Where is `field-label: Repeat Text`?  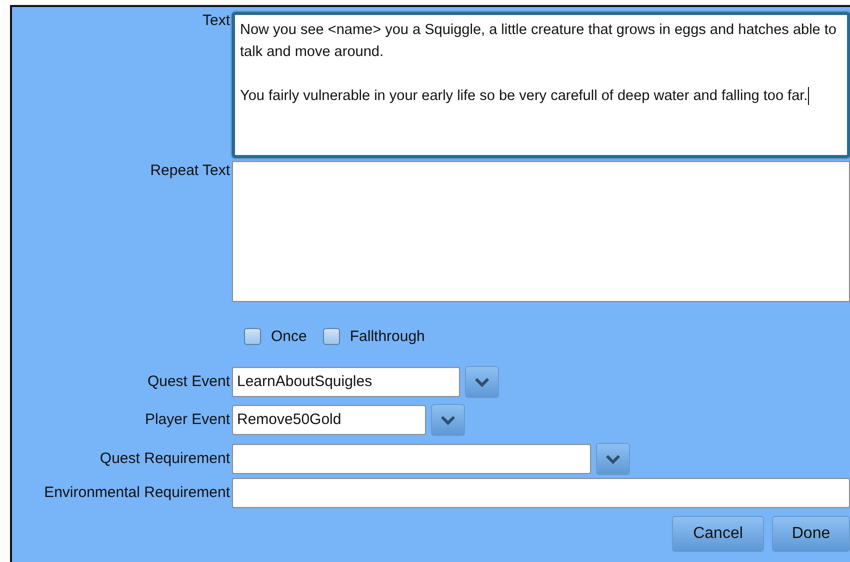
field-label: Repeat Text is located at coordinates (190, 171).